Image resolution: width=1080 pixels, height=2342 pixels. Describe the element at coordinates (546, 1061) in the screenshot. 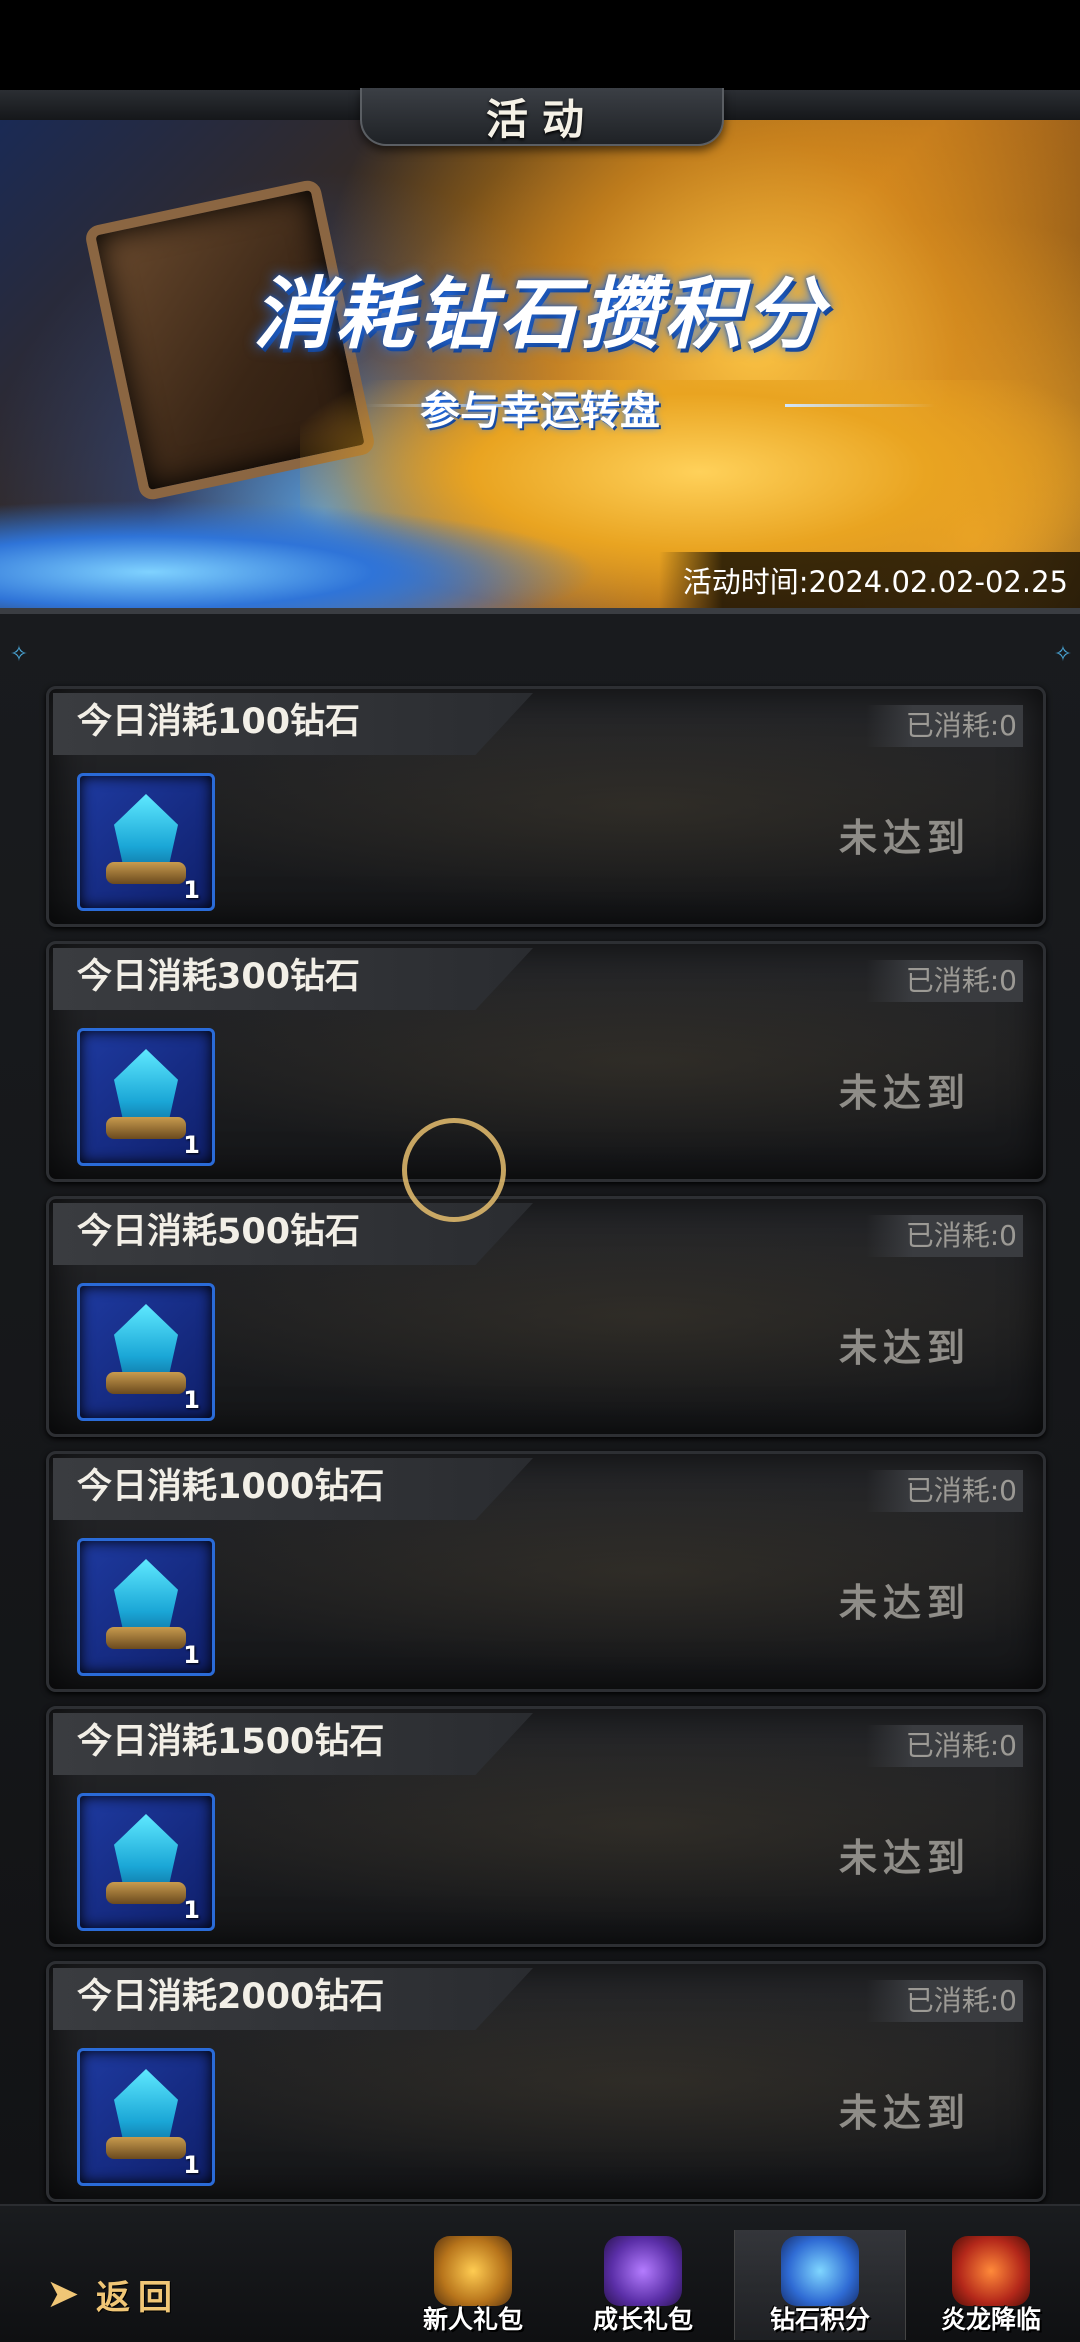

I see `reward-card: 今日消耗300钻石 已消耗:0 1 未达到` at that location.